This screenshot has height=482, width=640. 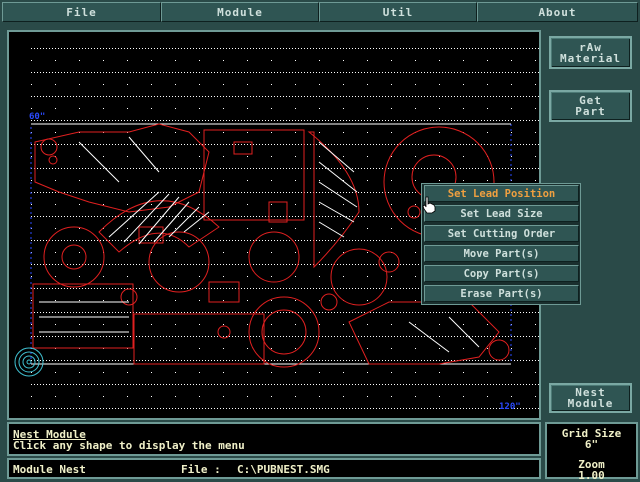 I want to click on ctx-erase-parts: Erase Part(s), so click(x=501, y=293).